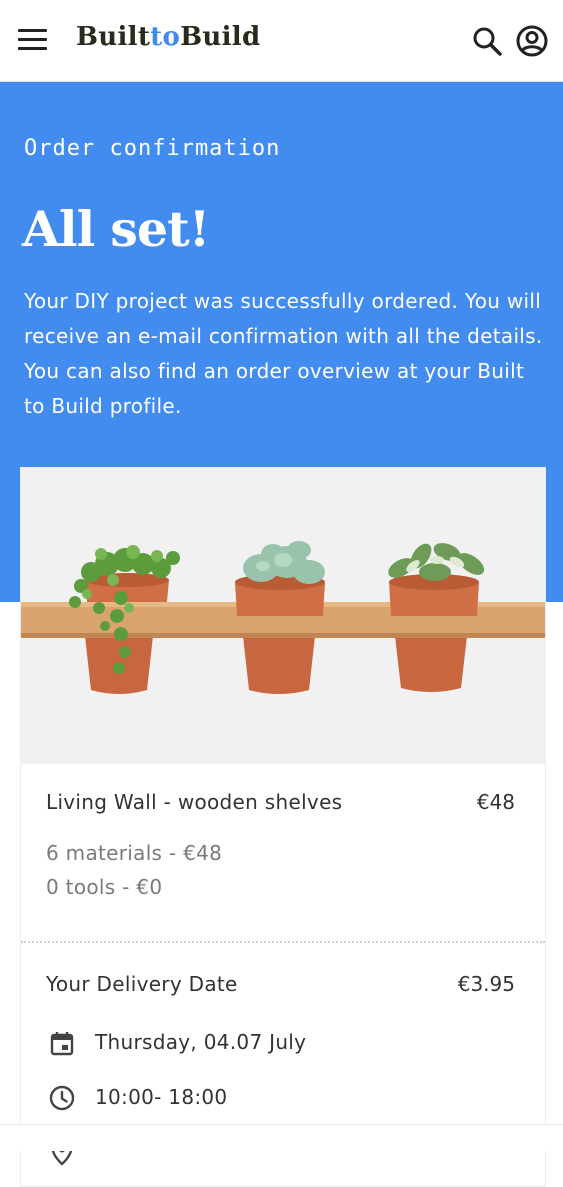  What do you see at coordinates (220, 37) in the screenshot?
I see `logo-text-build: Build` at bounding box center [220, 37].